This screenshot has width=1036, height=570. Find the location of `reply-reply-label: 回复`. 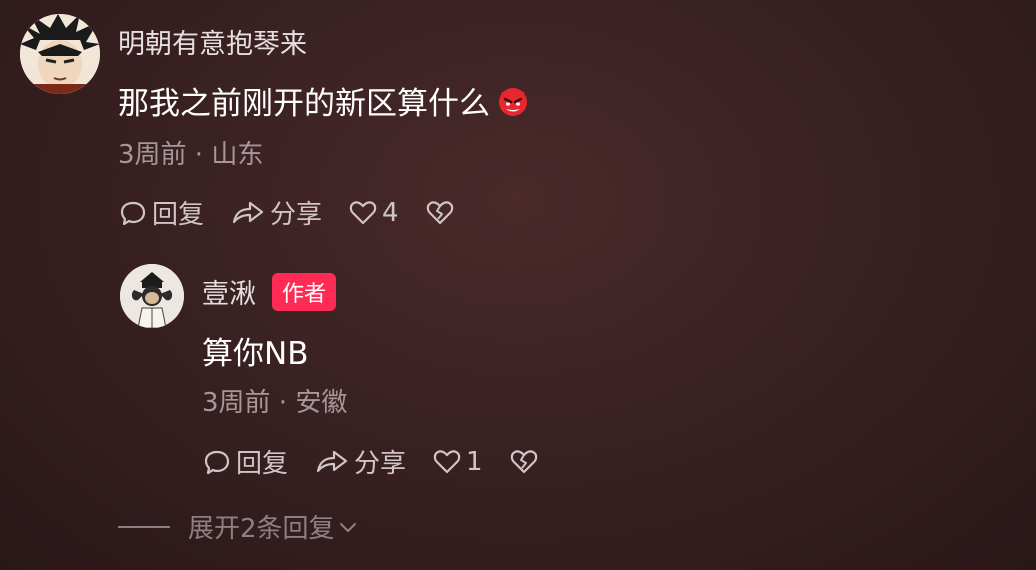

reply-reply-label: 回复 is located at coordinates (262, 464).